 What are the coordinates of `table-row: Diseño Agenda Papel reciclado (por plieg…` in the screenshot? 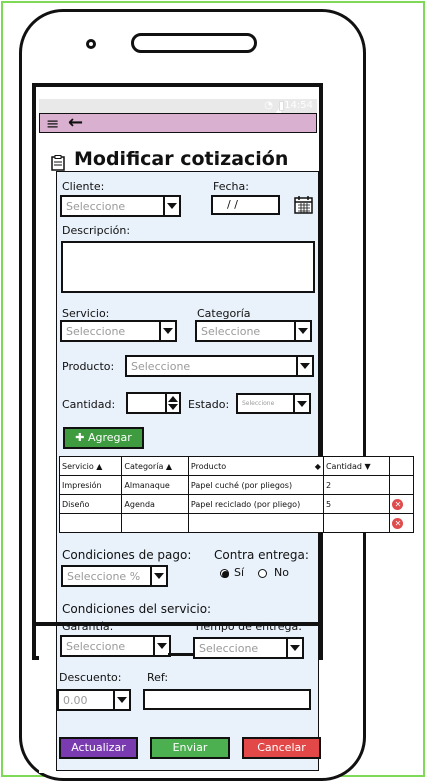 It's located at (236, 504).